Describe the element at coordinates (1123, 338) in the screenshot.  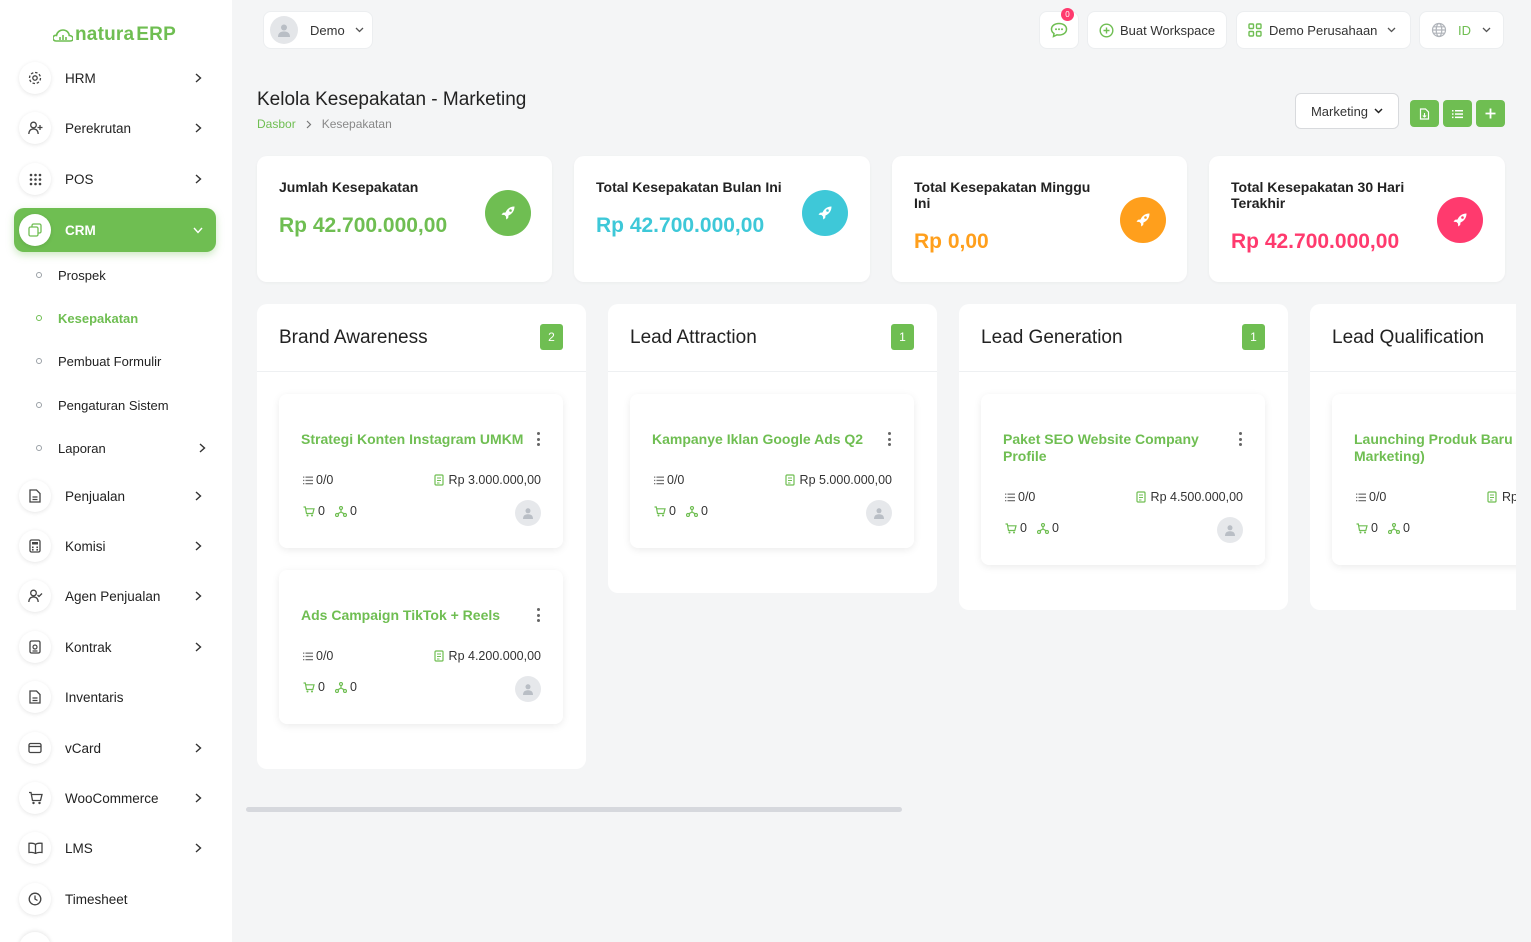
I see `column-header: Lead Generation 1` at that location.